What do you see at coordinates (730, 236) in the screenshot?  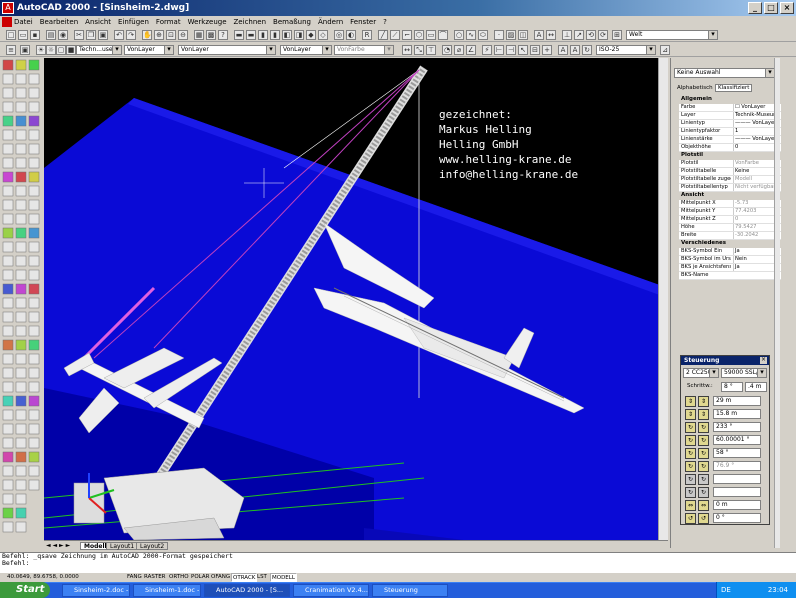 I see `prop-row: Breite -30.2042` at bounding box center [730, 236].